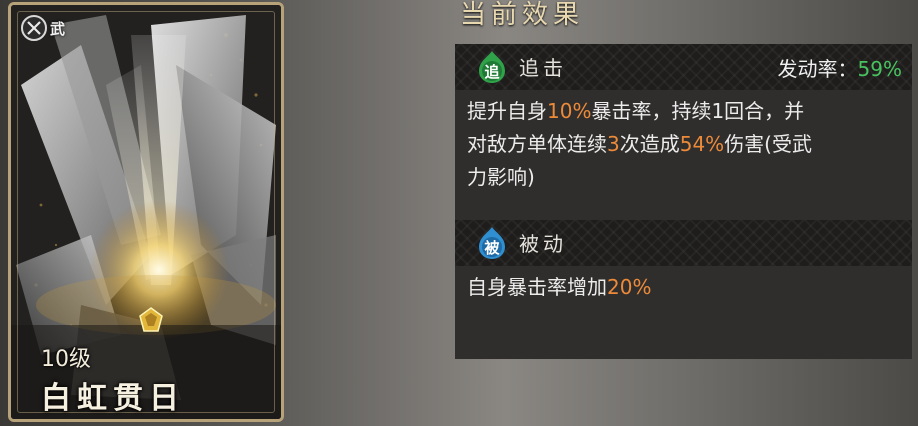 Image resolution: width=918 pixels, height=426 pixels. Describe the element at coordinates (683, 67) in the screenshot. I see `skill-header: 追 追击 发动率：59%` at that location.